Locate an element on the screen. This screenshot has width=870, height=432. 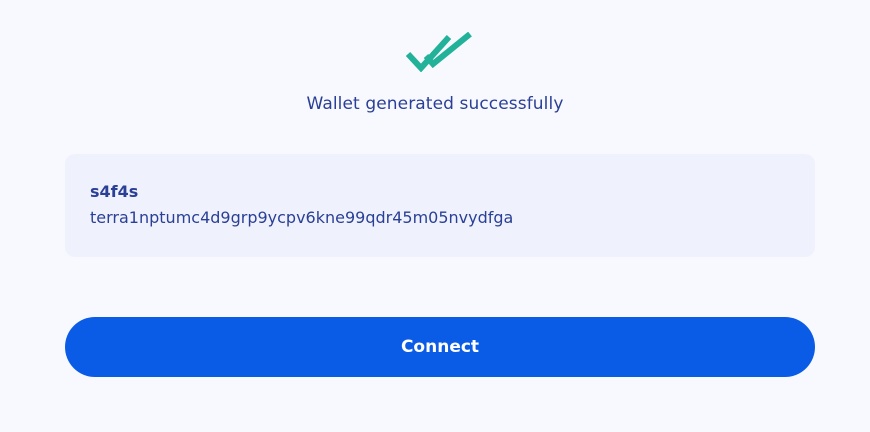
success-message: Wallet generated successfully is located at coordinates (435, 104).